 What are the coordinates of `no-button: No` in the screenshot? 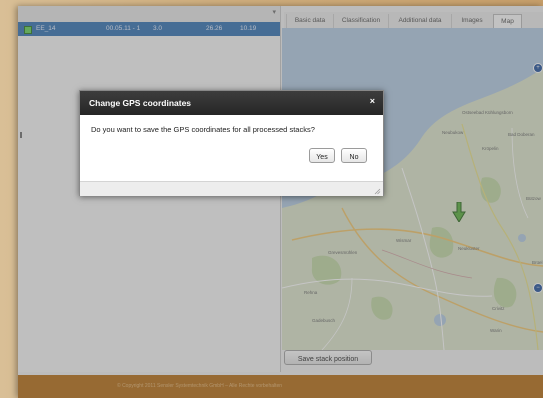 It's located at (354, 155).